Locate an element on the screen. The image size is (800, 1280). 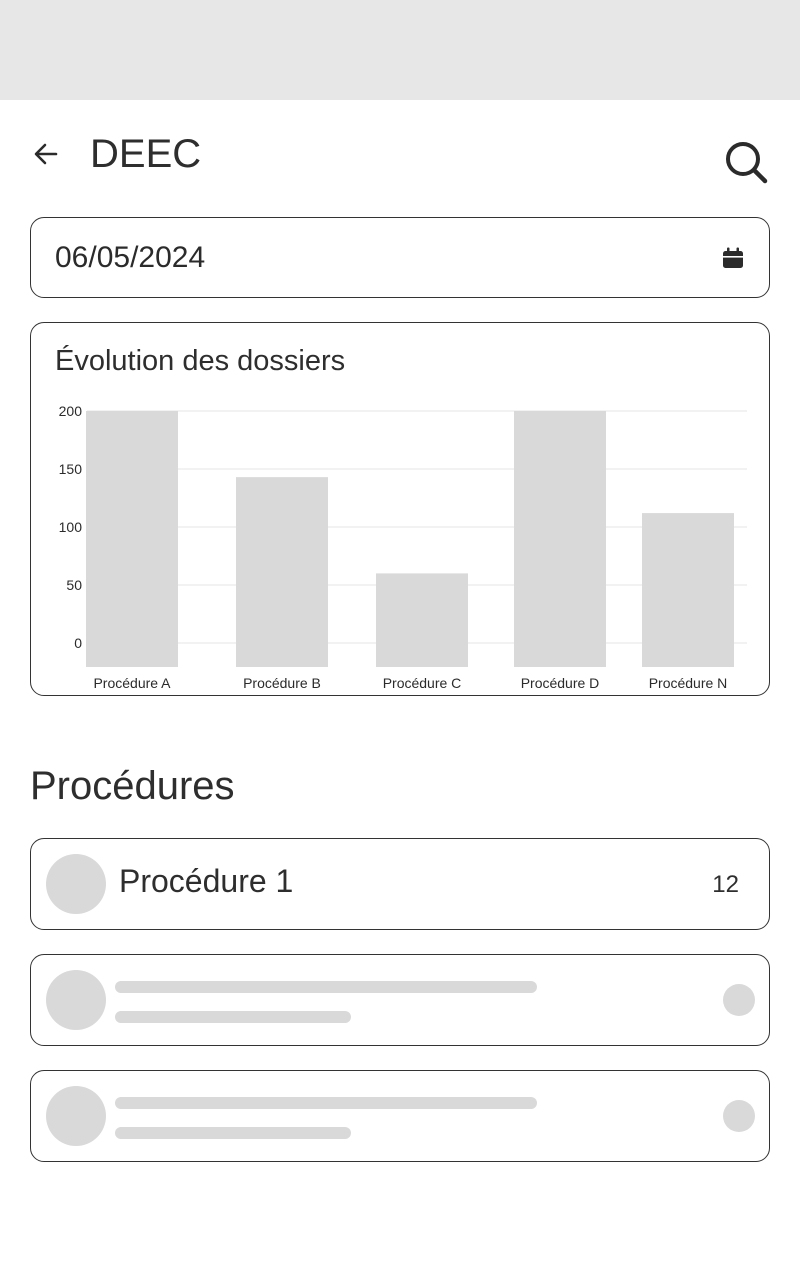
date-field: 06/05/2024 is located at coordinates (400, 257).